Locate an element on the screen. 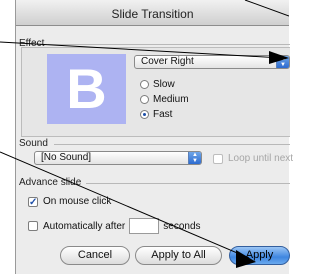 The image size is (320, 274). annotation-arrow-effect-popup is located at coordinates (142, 51).